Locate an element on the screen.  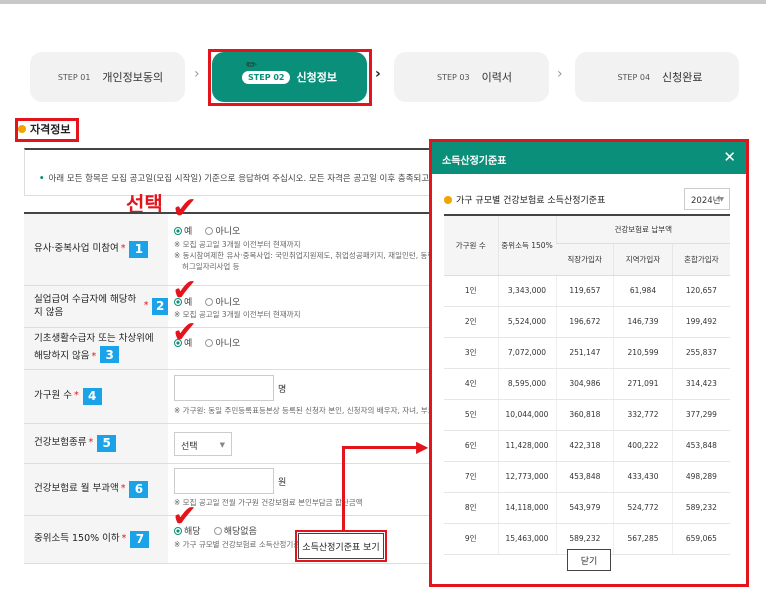
table-cell: 146,739 is located at coordinates (643, 322).